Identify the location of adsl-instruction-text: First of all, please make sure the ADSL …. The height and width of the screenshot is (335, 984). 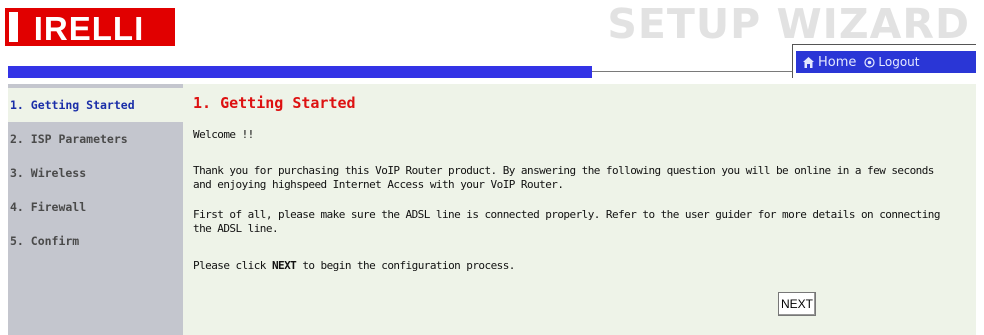
(566, 221).